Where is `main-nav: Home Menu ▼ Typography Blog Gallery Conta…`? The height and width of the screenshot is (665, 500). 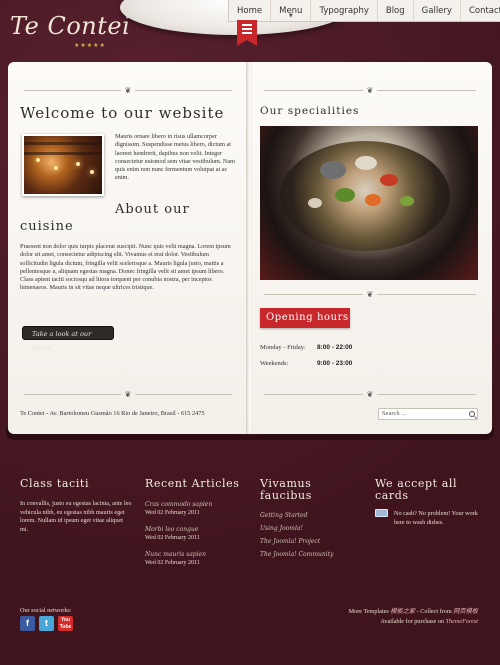
main-nav: Home Menu ▼ Typography Blog Gallery Conta… is located at coordinates (364, 11).